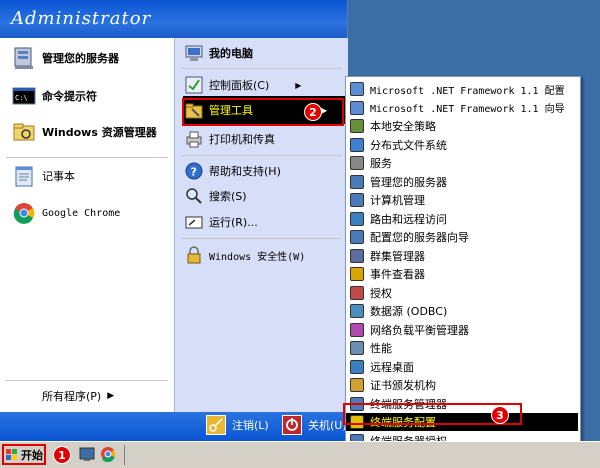  What do you see at coordinates (231, 53) in the screenshot?
I see `right-item-label: 我的电脑` at bounding box center [231, 53].